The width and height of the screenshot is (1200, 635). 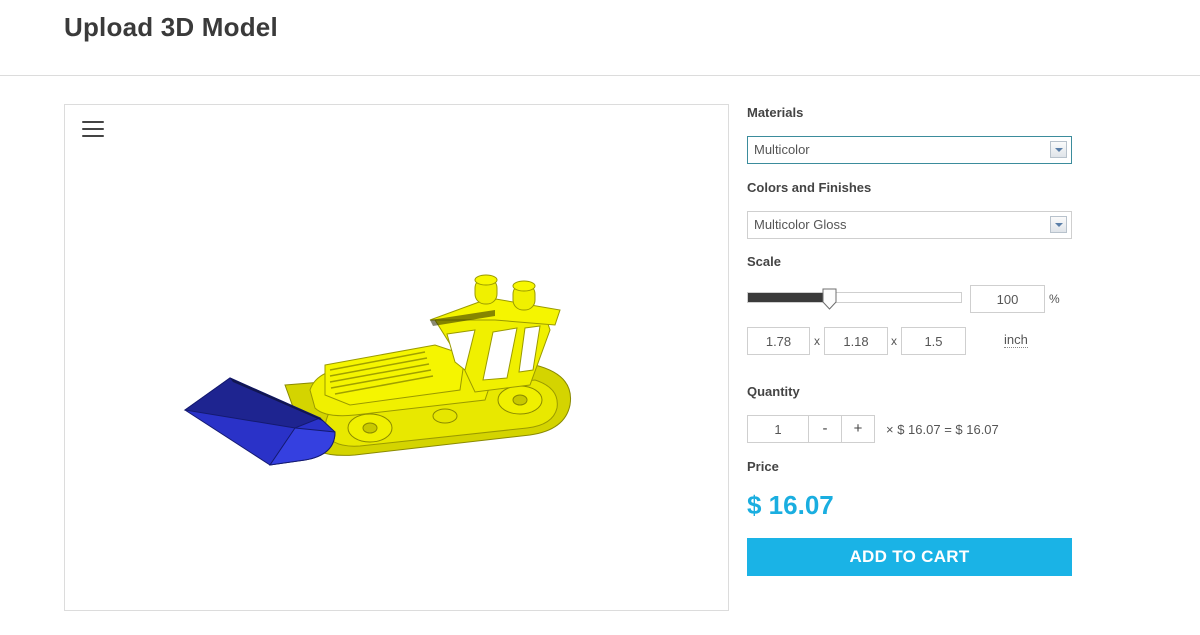 What do you see at coordinates (809, 187) in the screenshot?
I see `finishes-label: Colors and Finishes` at bounding box center [809, 187].